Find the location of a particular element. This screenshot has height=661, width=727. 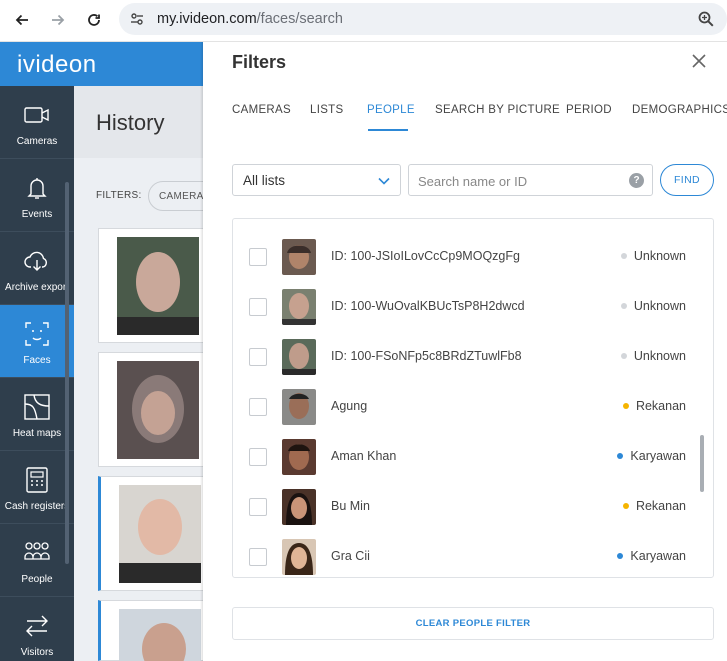

person-name: Gra Cii is located at coordinates (350, 556).